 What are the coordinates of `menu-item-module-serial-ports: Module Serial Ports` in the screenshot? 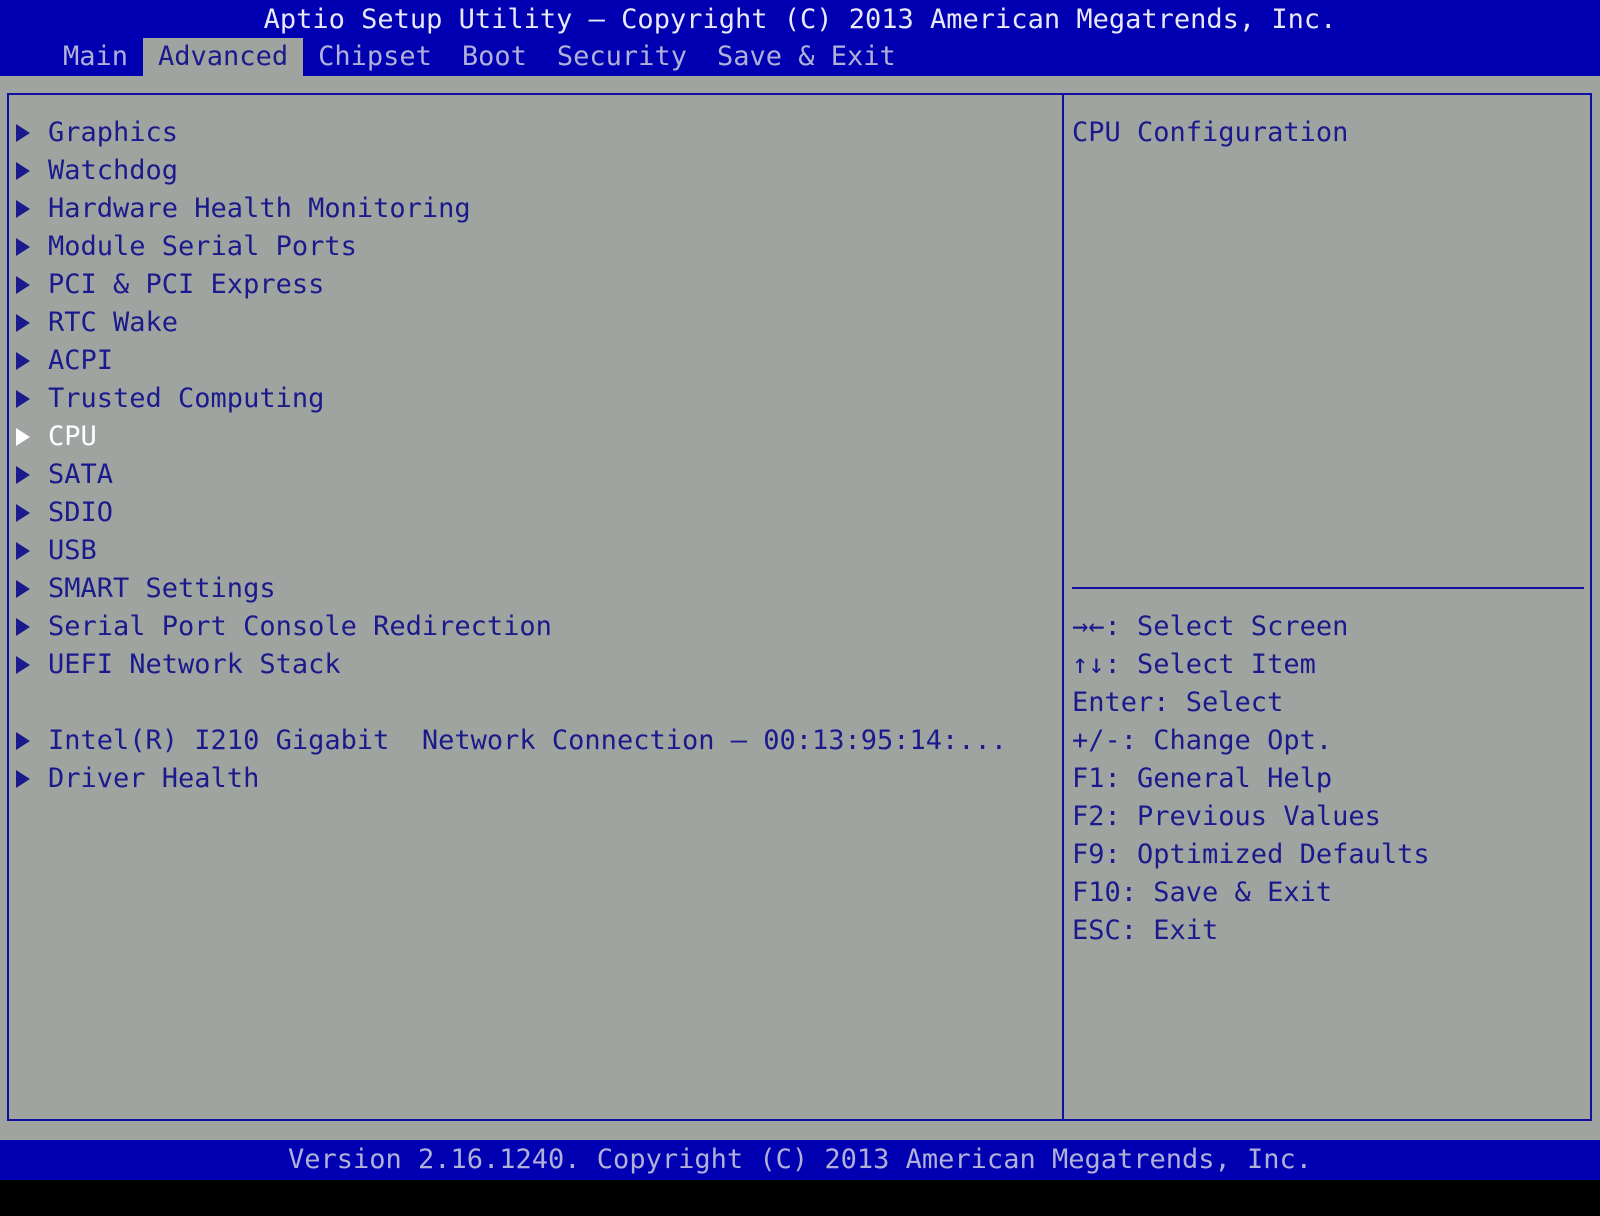 It's located at (534, 247).